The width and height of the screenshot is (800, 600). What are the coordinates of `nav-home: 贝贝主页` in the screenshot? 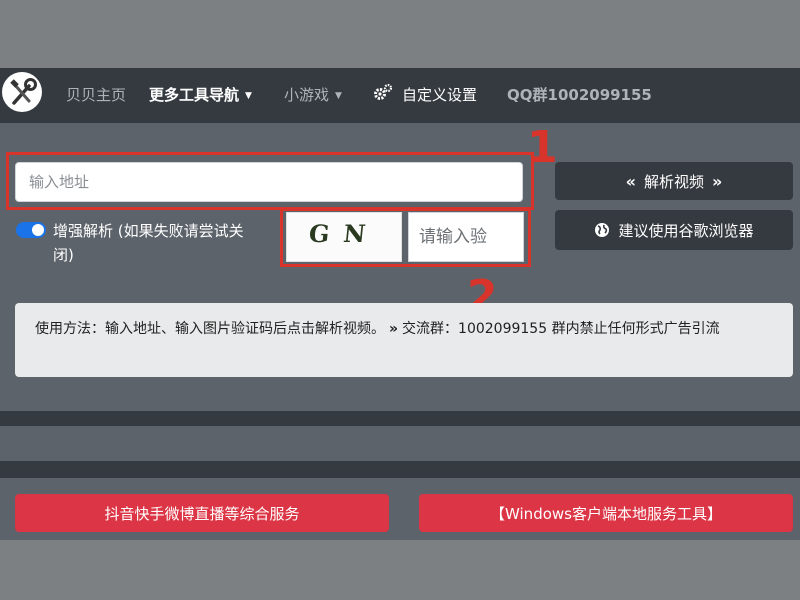 It's located at (96, 94).